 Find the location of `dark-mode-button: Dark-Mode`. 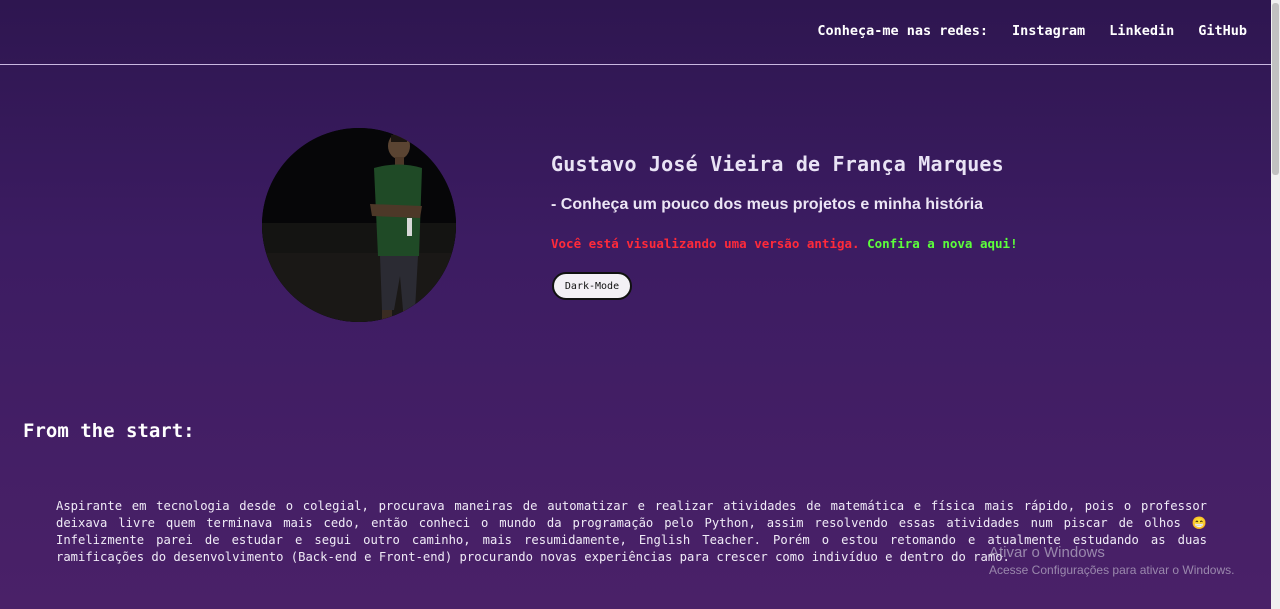

dark-mode-button: Dark-Mode is located at coordinates (592, 286).